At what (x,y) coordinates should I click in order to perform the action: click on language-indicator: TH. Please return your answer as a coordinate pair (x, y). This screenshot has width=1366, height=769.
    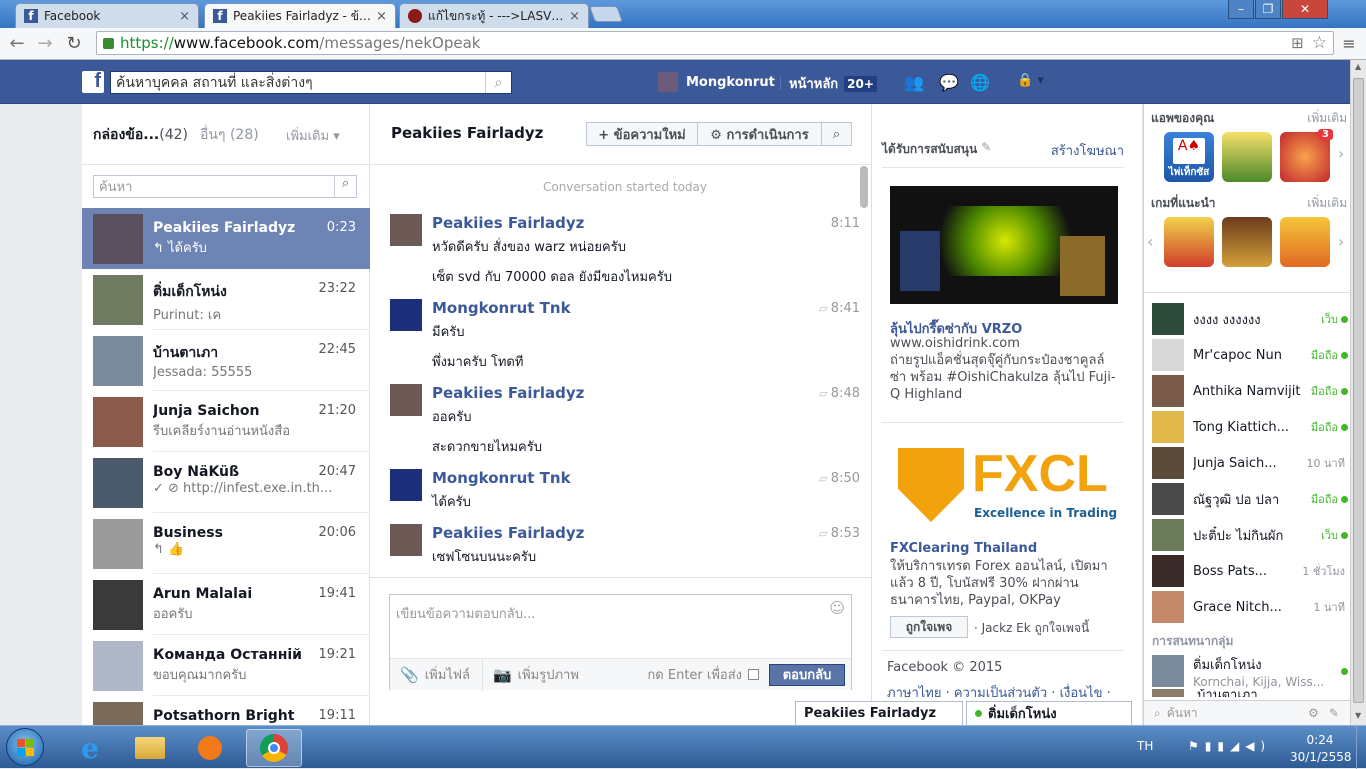
    Looking at the image, I should click on (1145, 746).